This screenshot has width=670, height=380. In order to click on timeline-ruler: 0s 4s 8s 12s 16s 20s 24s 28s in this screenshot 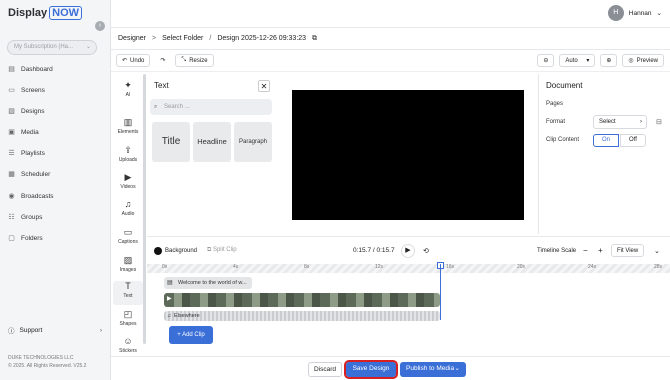, I will do `click(408, 268)`.